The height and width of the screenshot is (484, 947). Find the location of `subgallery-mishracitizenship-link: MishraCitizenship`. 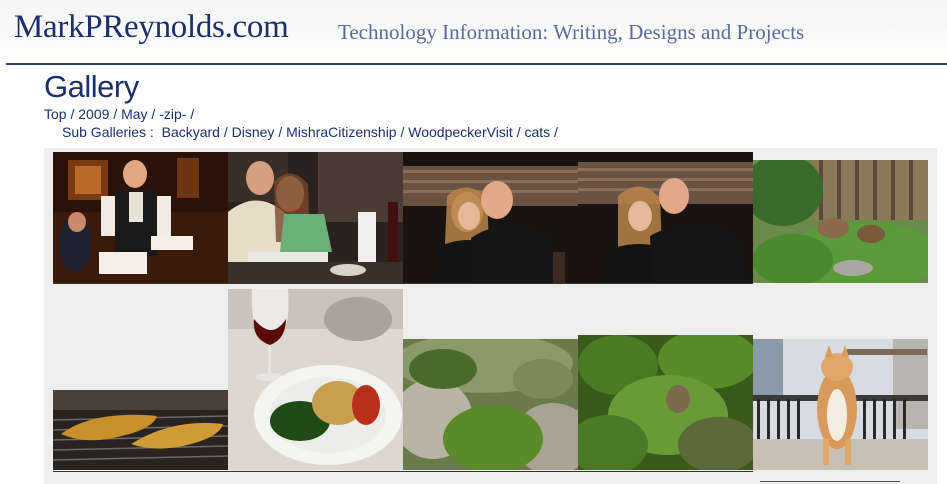

subgallery-mishracitizenship-link: MishraCitizenship is located at coordinates (341, 132).